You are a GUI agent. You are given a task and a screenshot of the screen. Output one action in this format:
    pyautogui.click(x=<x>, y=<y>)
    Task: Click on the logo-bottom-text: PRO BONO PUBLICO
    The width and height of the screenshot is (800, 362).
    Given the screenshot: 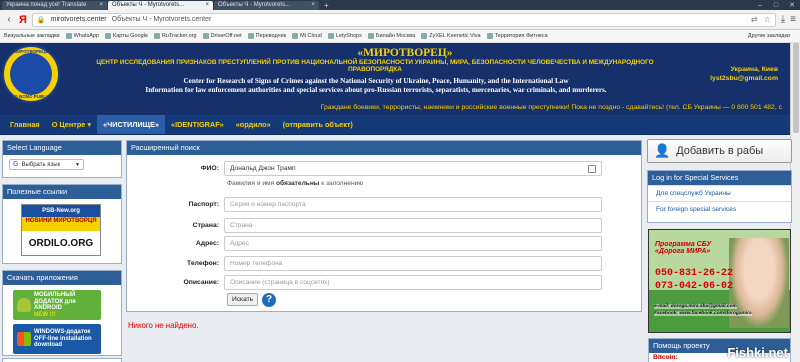 What is the action you would take?
    pyautogui.click(x=30, y=96)
    